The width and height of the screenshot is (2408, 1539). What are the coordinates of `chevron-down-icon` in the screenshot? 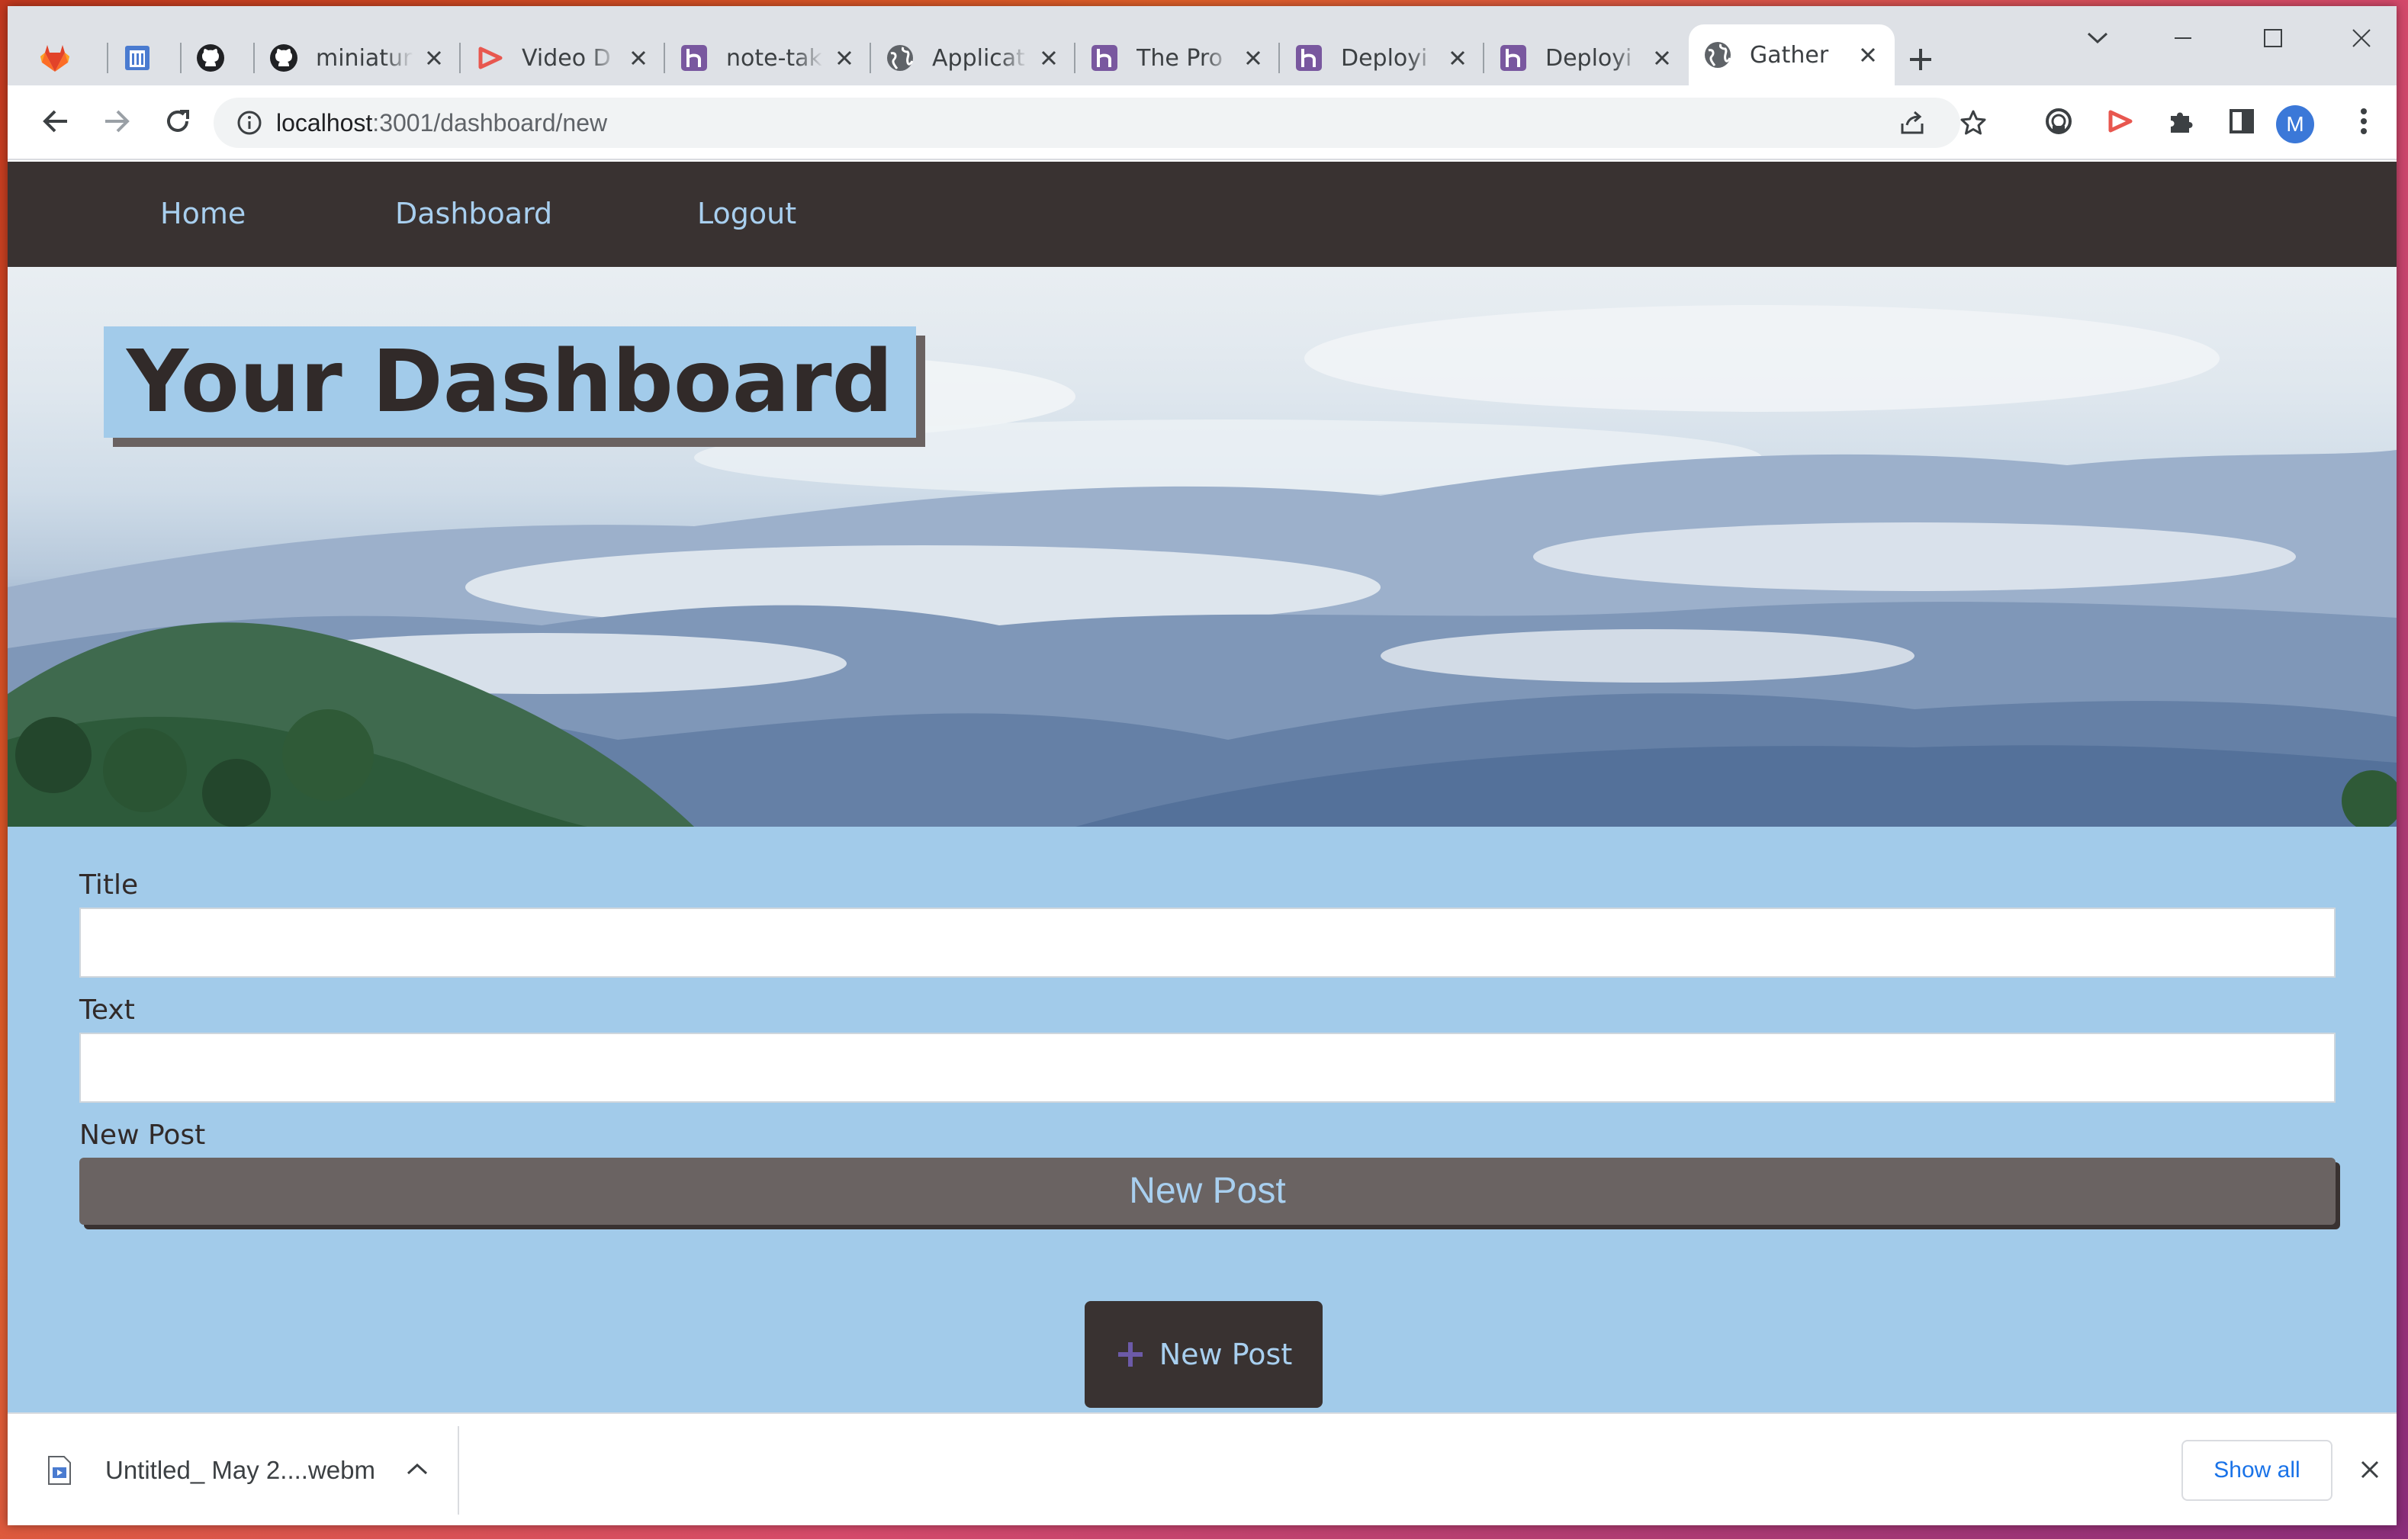 It's located at (2097, 40).